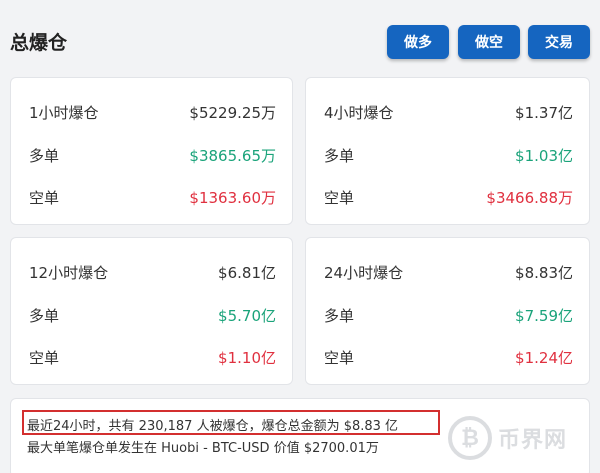  What do you see at coordinates (533, 440) in the screenshot?
I see `watermark-text: 币界网` at bounding box center [533, 440].